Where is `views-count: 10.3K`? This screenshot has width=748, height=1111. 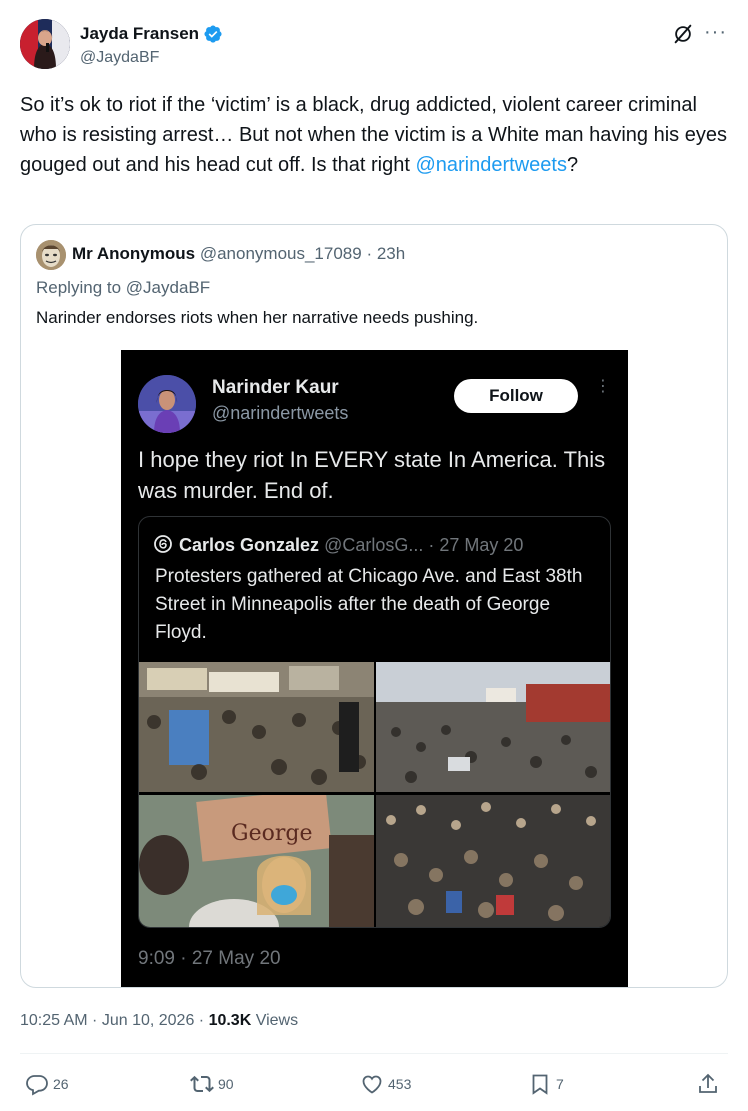 views-count: 10.3K is located at coordinates (230, 1020).